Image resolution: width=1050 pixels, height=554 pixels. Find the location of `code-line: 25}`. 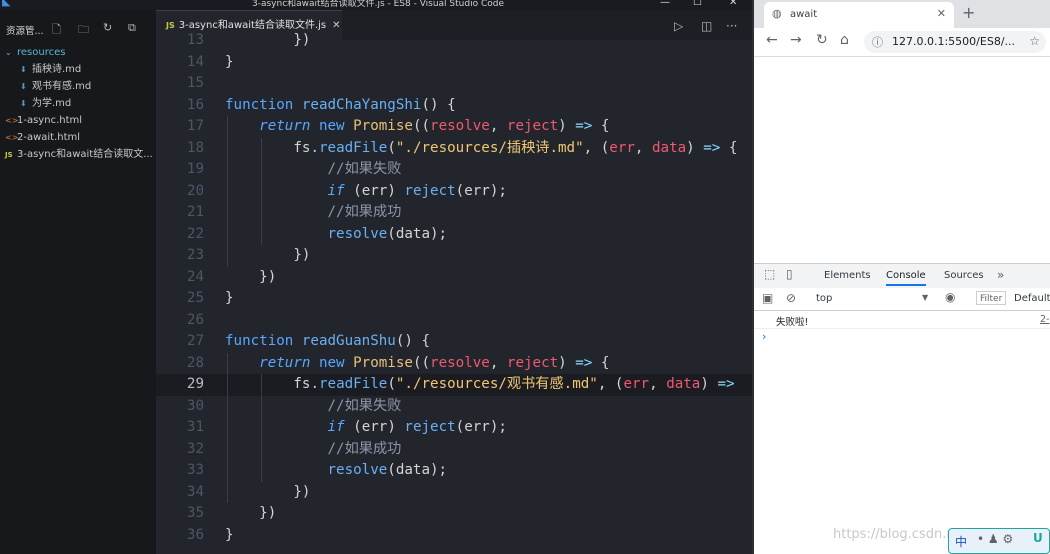

code-line: 25} is located at coordinates (454, 299).